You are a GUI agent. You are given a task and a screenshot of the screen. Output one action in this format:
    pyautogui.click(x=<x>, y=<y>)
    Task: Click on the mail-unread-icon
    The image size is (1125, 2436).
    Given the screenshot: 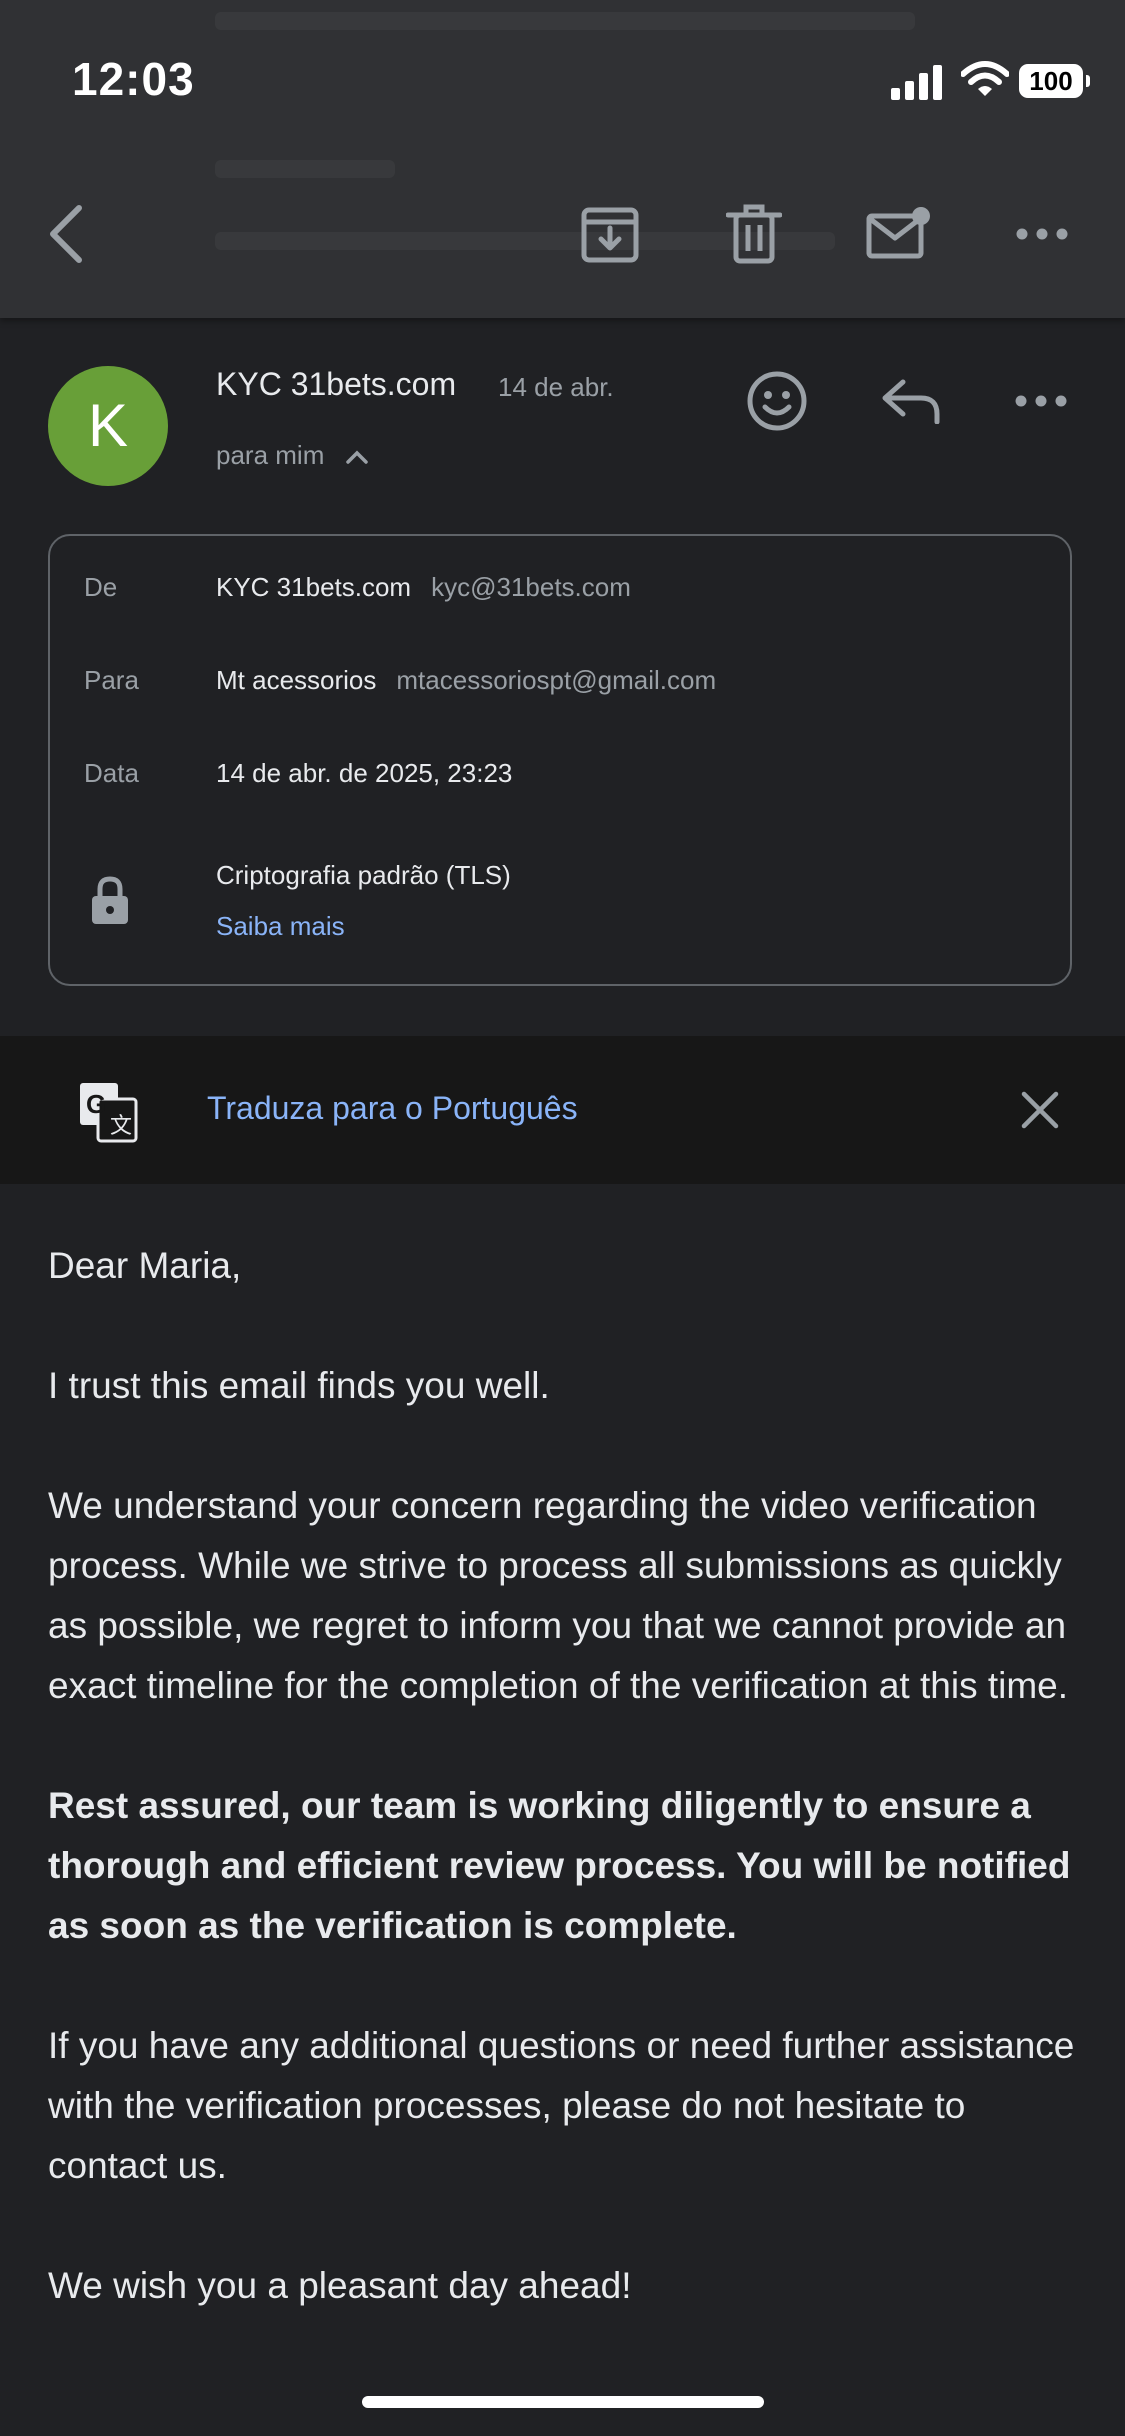 What is the action you would take?
    pyautogui.click(x=898, y=233)
    